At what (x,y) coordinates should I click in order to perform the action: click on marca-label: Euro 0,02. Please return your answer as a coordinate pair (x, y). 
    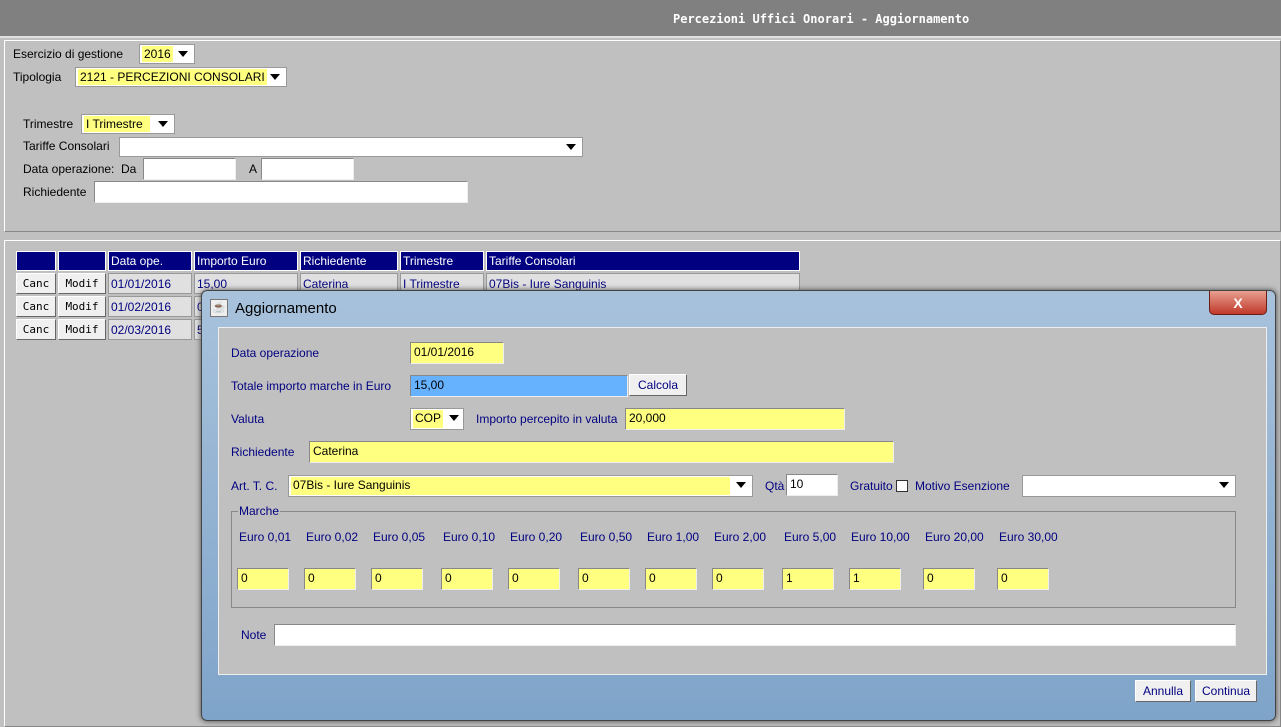
    Looking at the image, I should click on (332, 537).